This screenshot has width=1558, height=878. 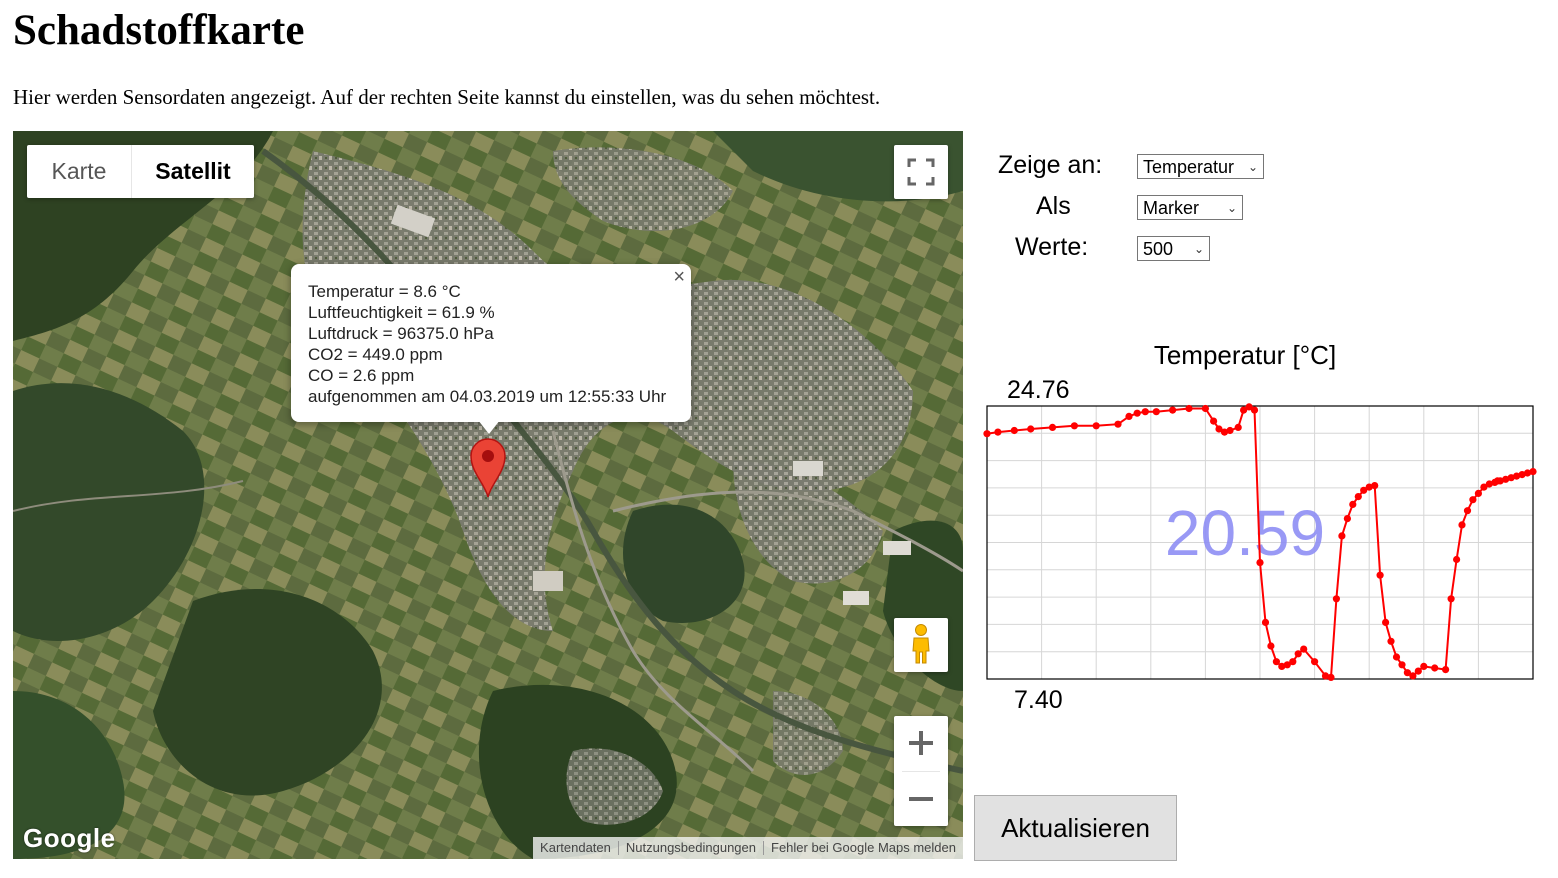 I want to click on info-humidity: Luftfeuchtigkeit = 61.9 %, so click(x=401, y=312).